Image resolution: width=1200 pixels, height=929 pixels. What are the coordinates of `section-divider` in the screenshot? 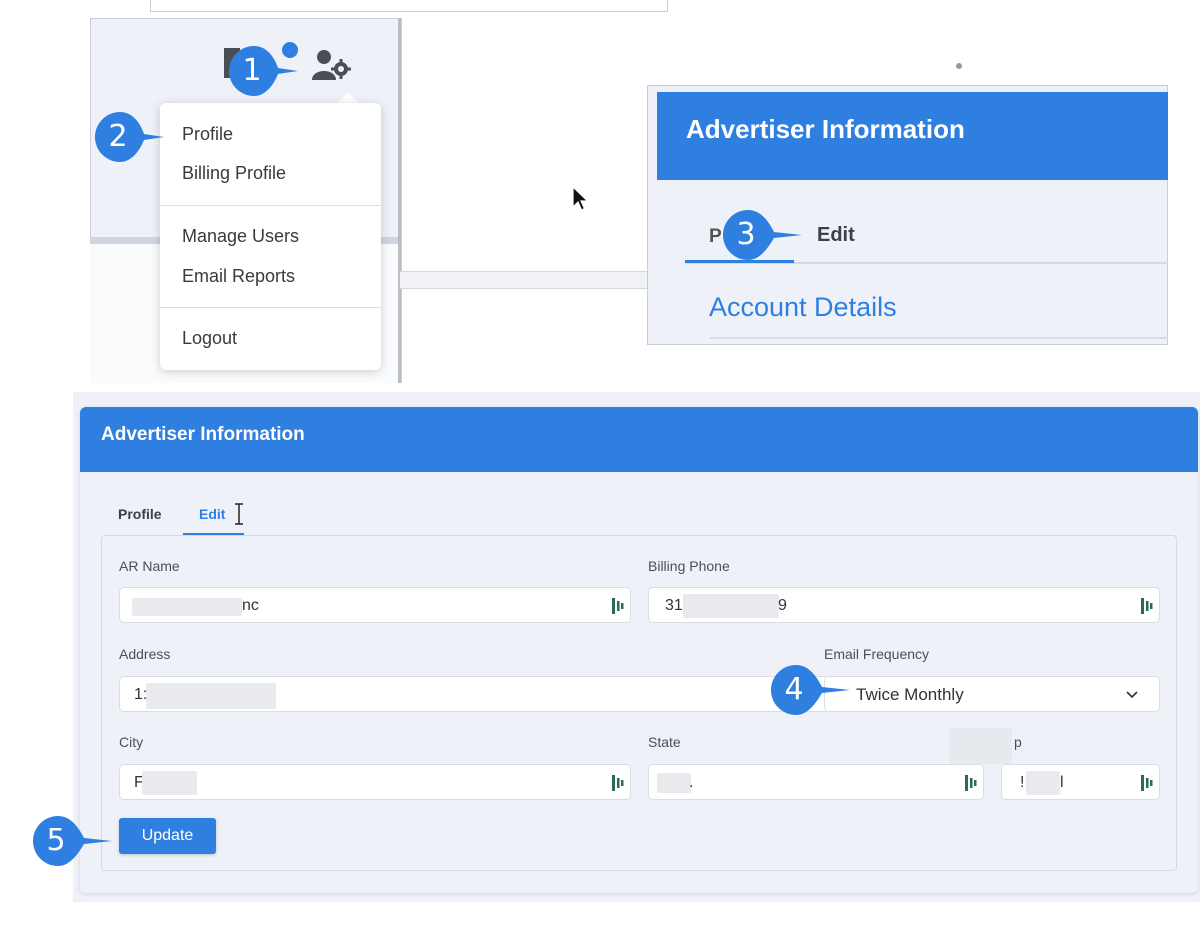 It's located at (939, 338).